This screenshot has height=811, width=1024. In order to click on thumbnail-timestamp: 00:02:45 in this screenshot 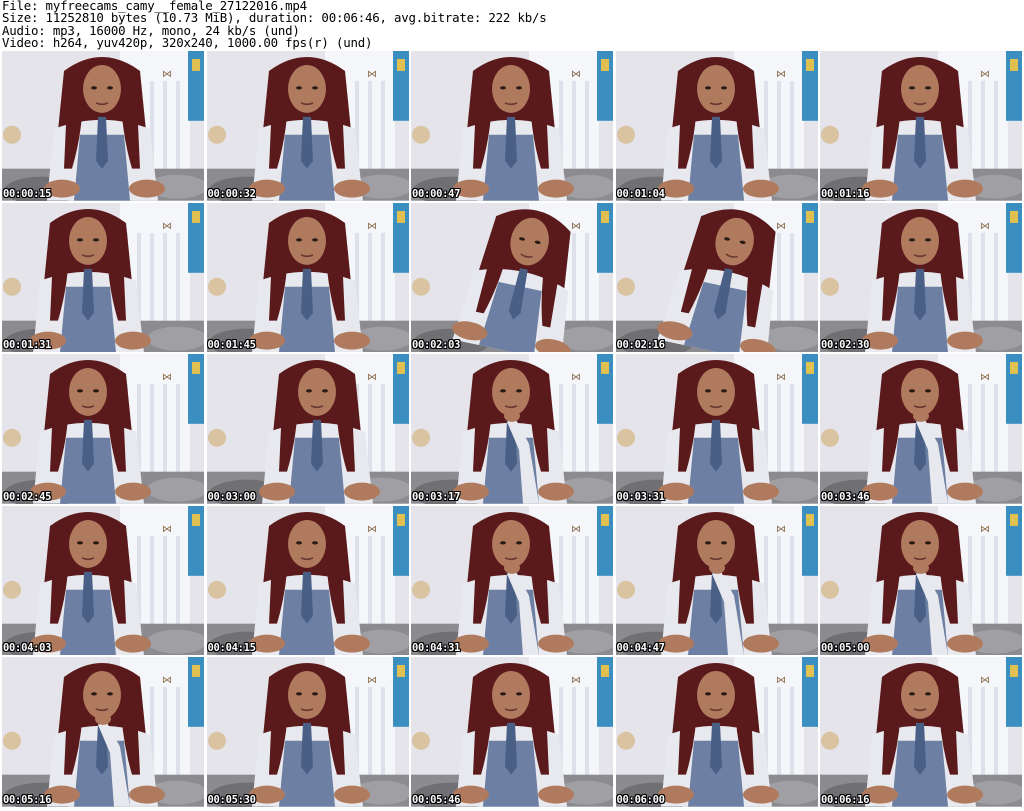, I will do `click(27, 496)`.